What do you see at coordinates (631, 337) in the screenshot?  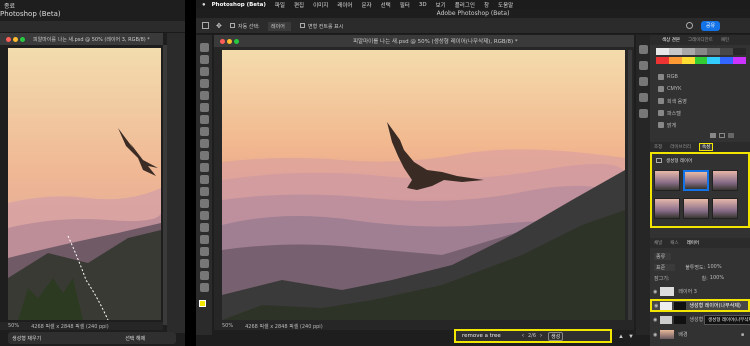 I see `thumbs-down-icon: ▼` at bounding box center [631, 337].